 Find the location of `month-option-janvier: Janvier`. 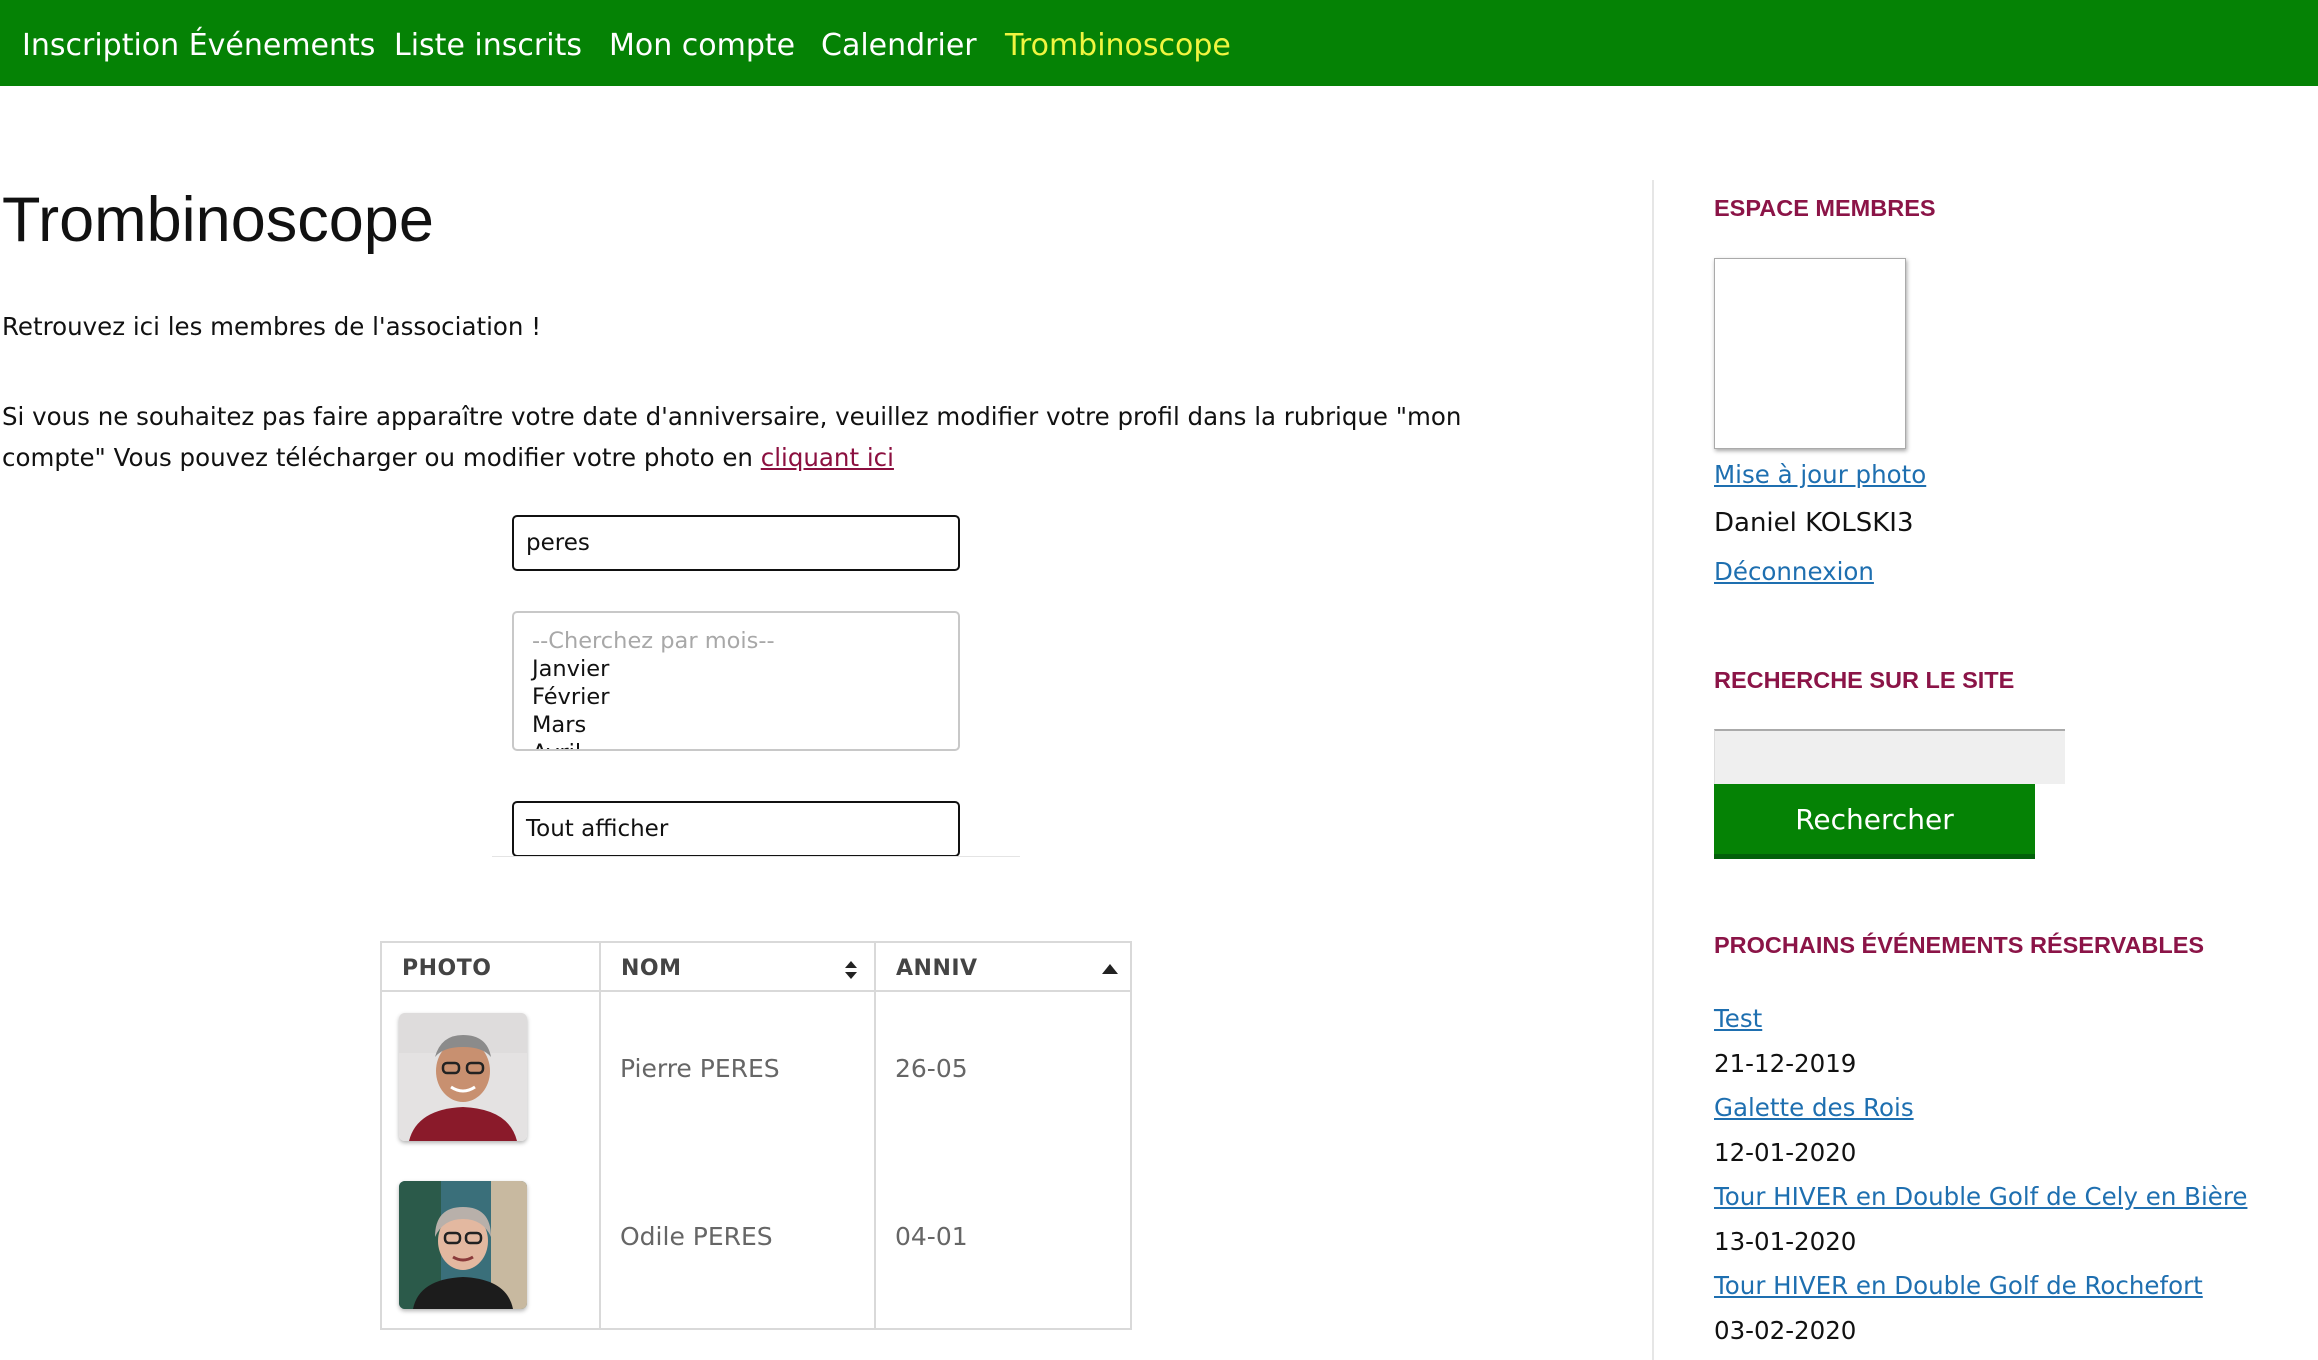

month-option-janvier: Janvier is located at coordinates (745, 669).